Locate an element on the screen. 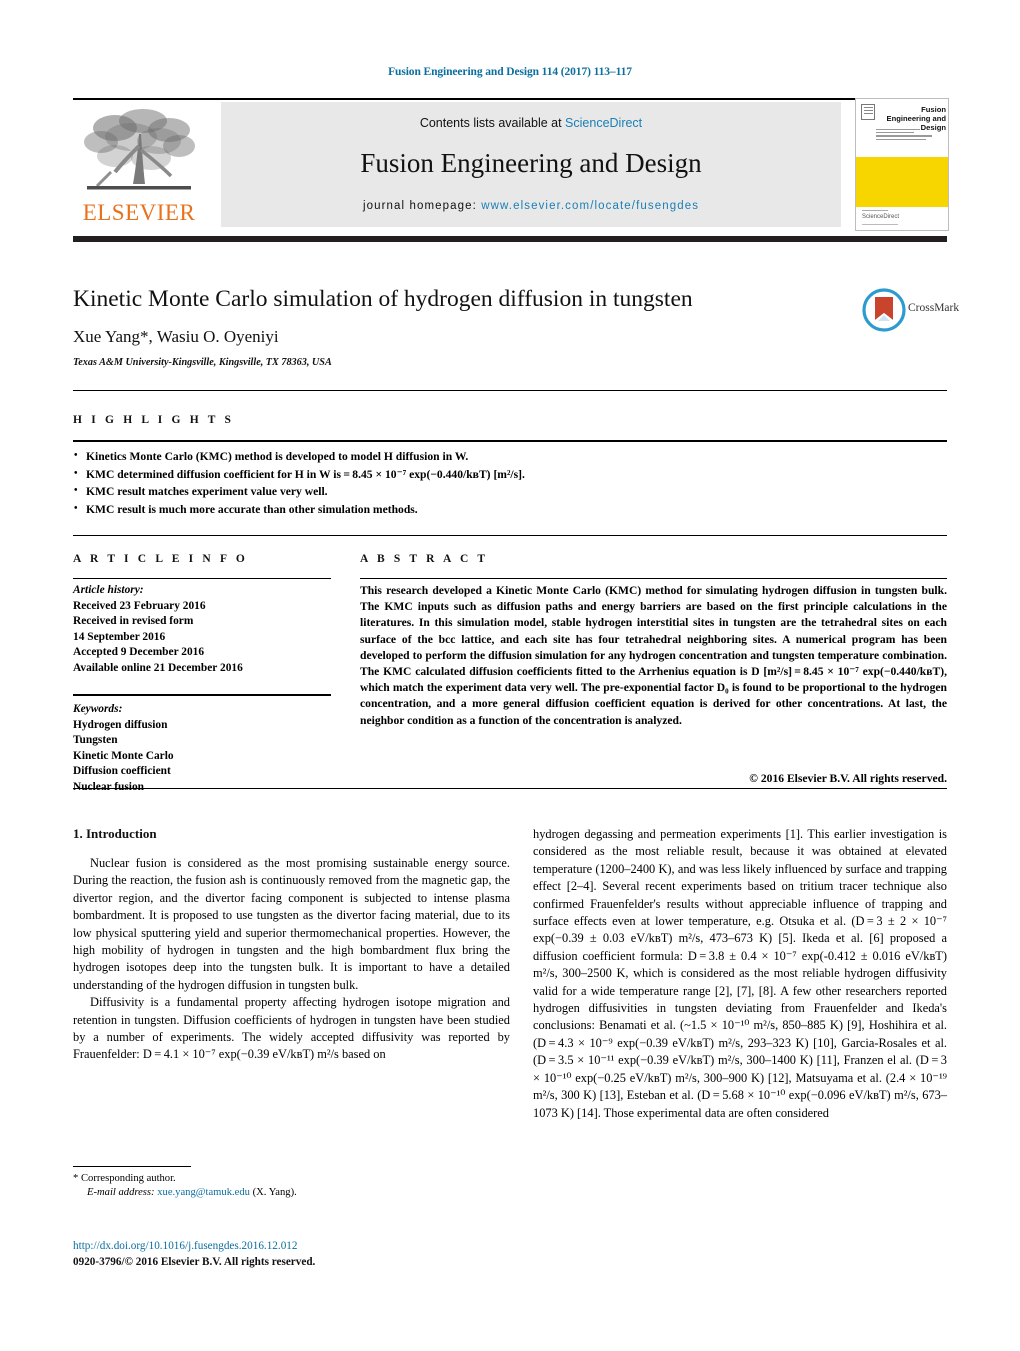  highlights-rule is located at coordinates (510, 441).